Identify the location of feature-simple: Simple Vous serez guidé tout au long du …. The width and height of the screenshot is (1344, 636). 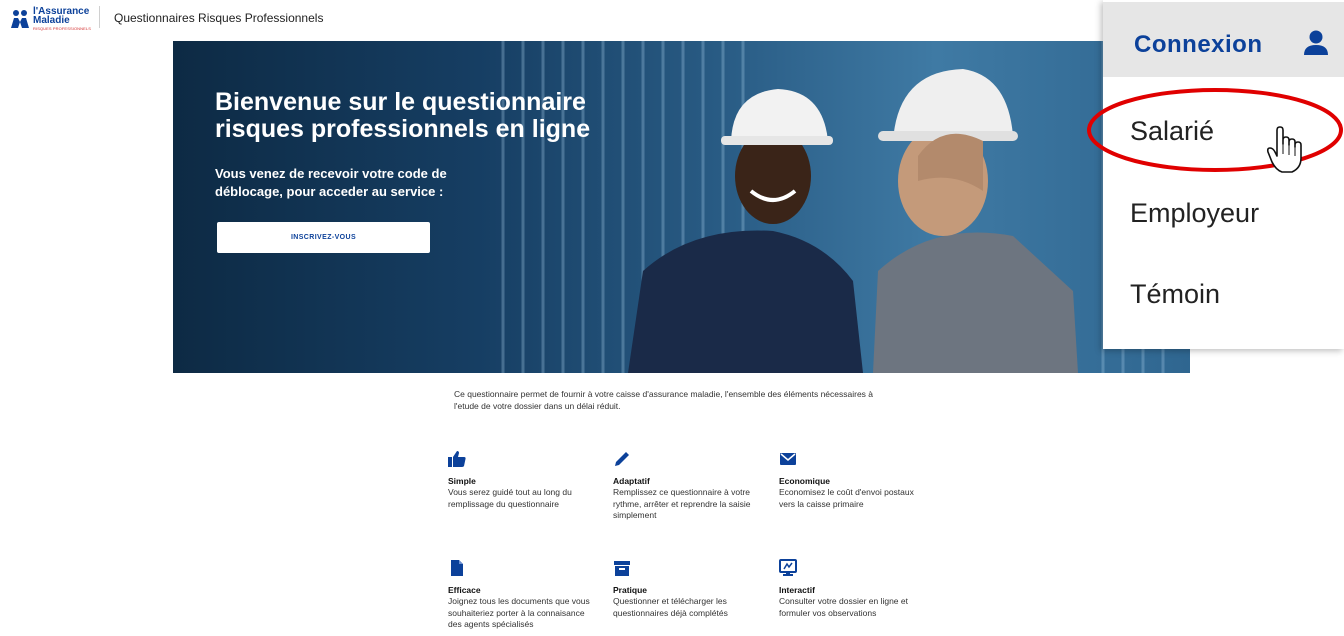
(523, 480).